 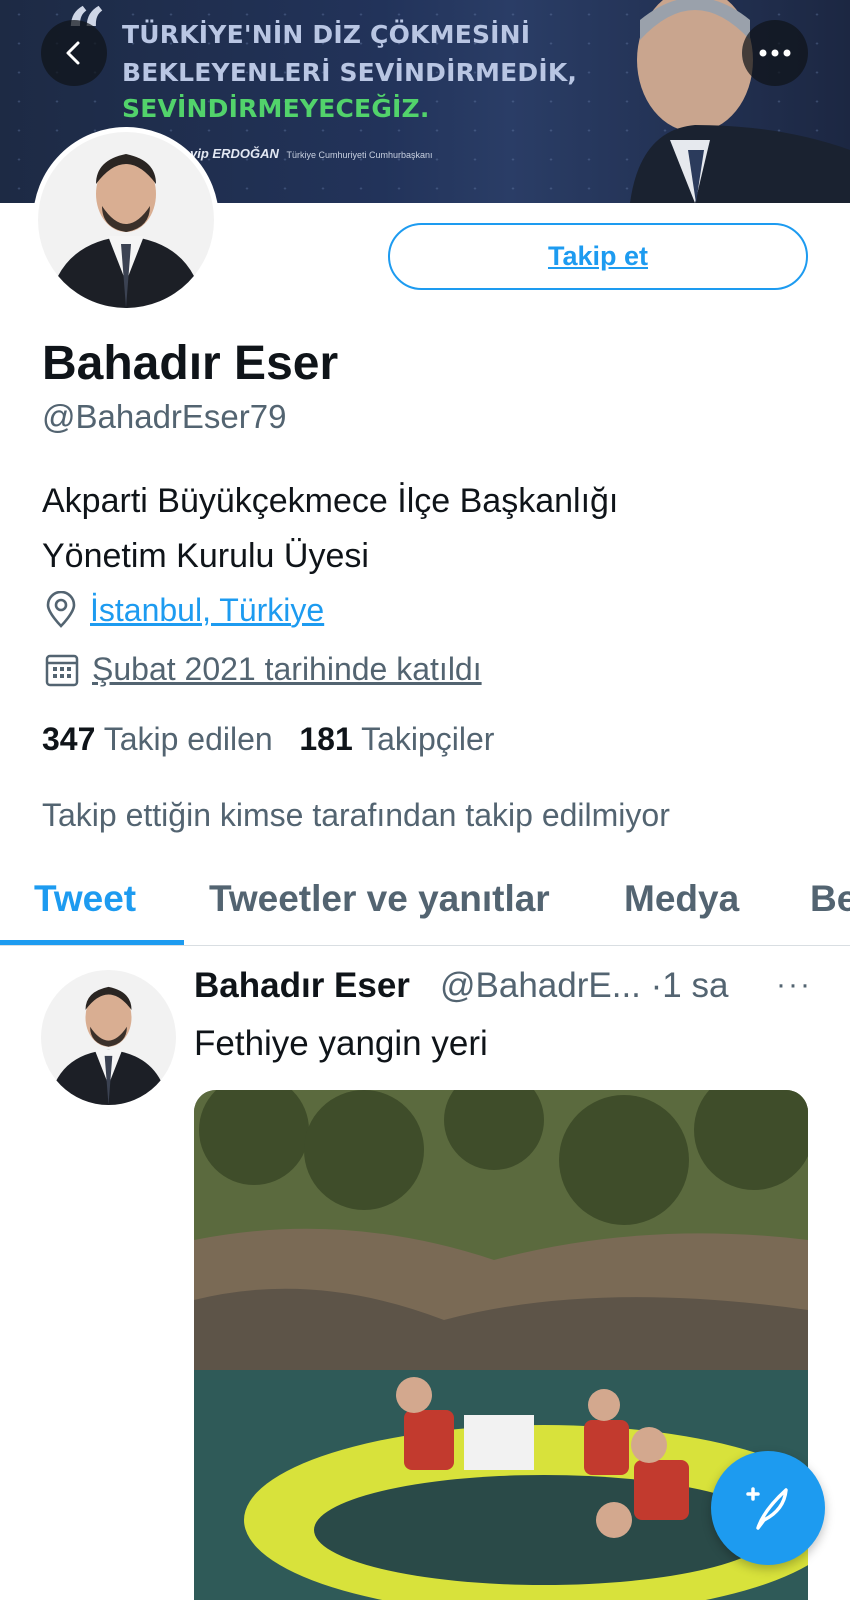 What do you see at coordinates (326, 739) in the screenshot?
I see `followers-count: 181` at bounding box center [326, 739].